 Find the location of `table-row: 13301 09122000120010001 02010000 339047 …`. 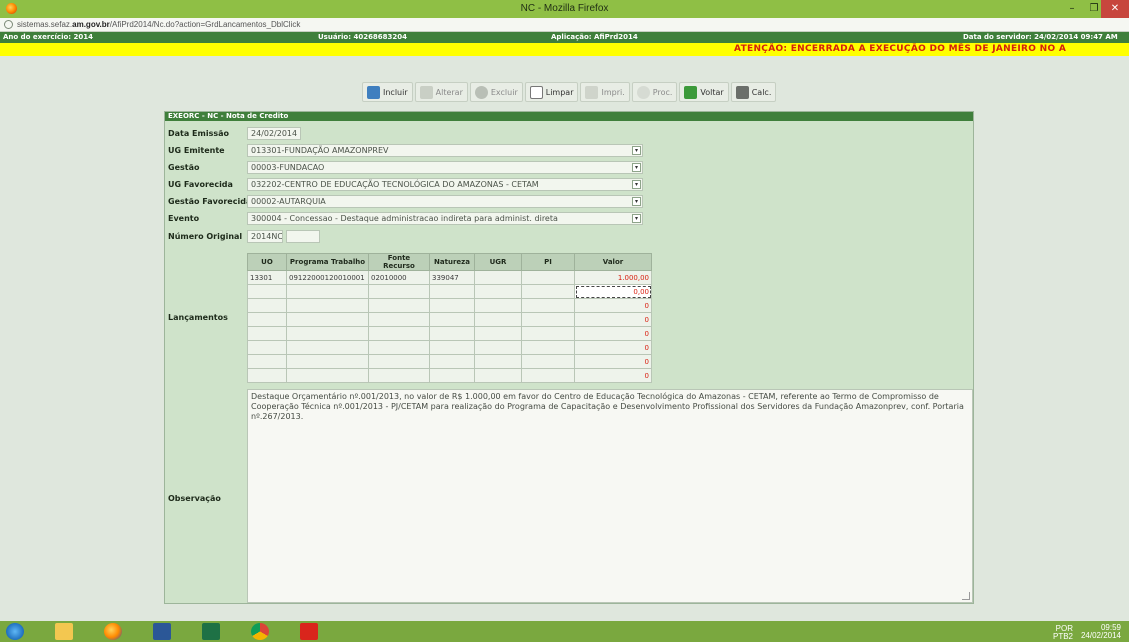

table-row: 13301 09122000120010001 02010000 339047 … is located at coordinates (449, 277).